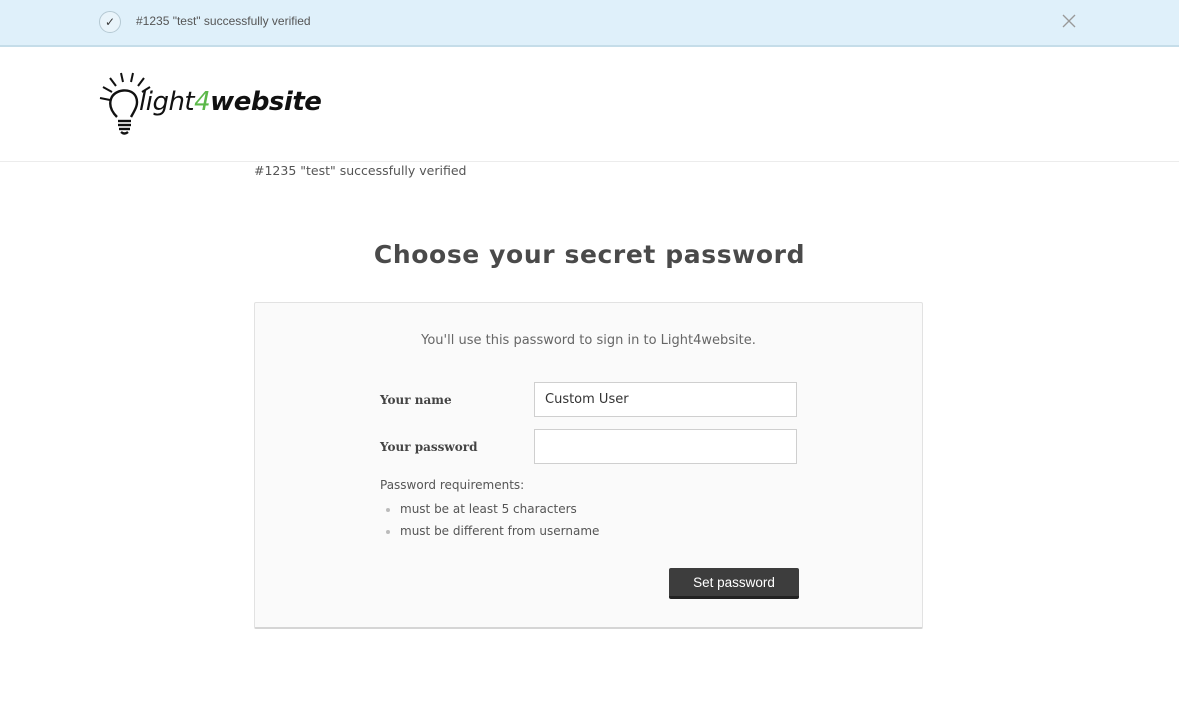 The width and height of the screenshot is (1179, 707). Describe the element at coordinates (110, 22) in the screenshot. I see `check-icon: ✓` at that location.